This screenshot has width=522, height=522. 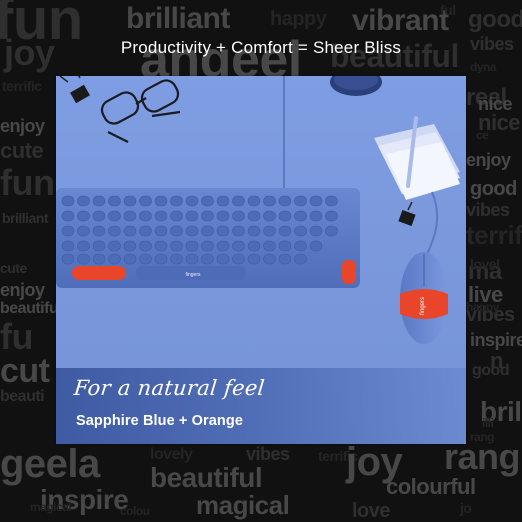 What do you see at coordinates (495, 104) in the screenshot?
I see `bg-word: nice` at bounding box center [495, 104].